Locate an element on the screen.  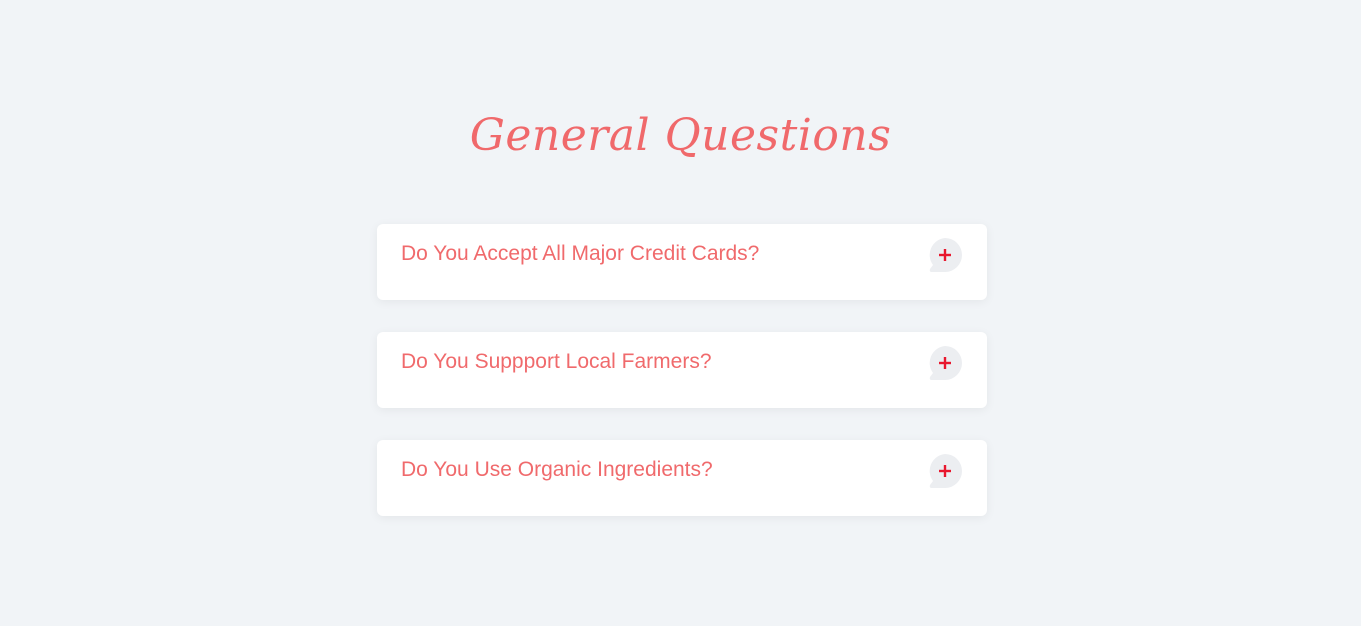
faq-item-organic-ingredients: Do You Use Organic Ingredients? is located at coordinates (682, 478).